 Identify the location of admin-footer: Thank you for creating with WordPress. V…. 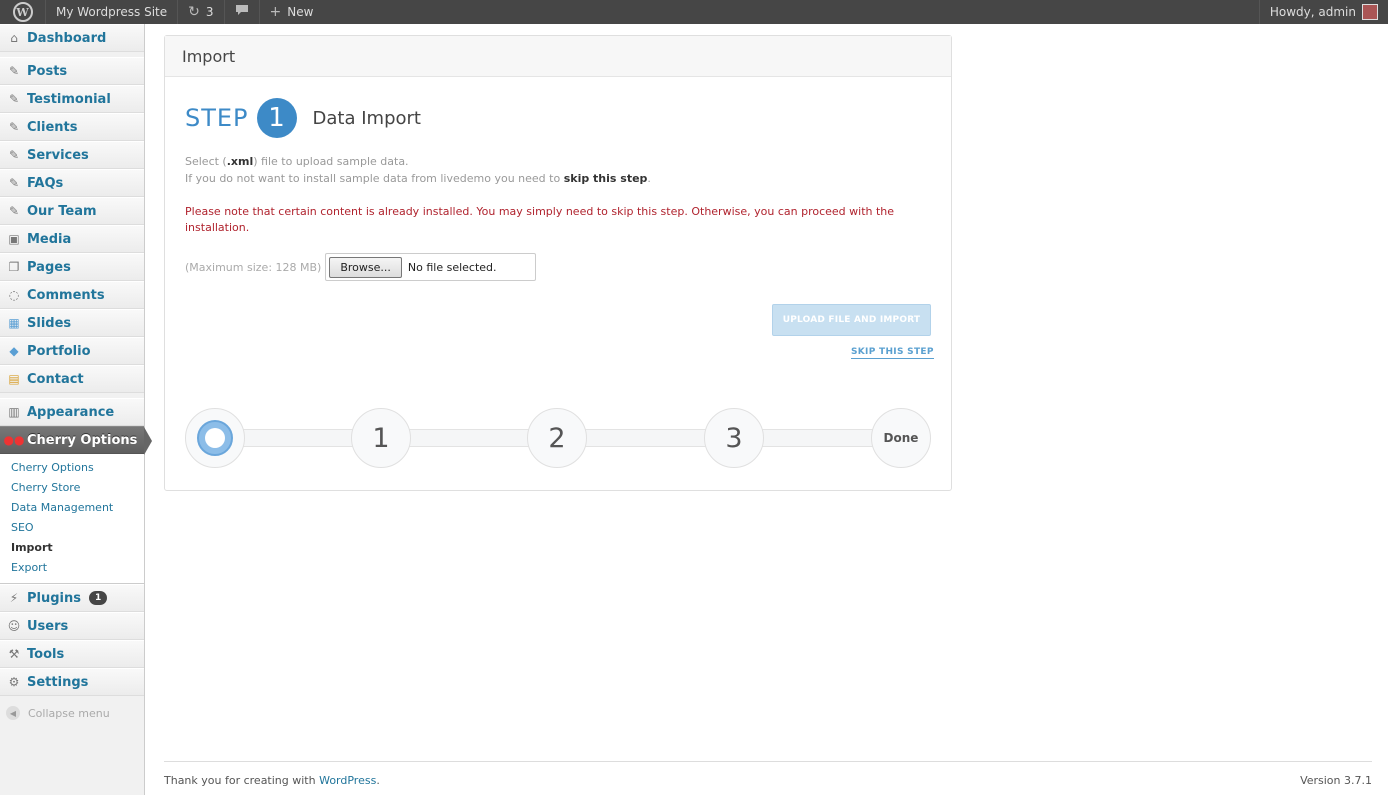
(768, 778).